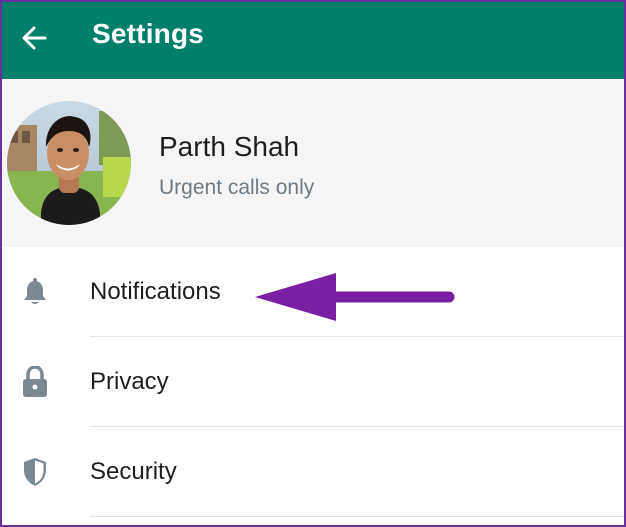 The height and width of the screenshot is (527, 626). What do you see at coordinates (69, 163) in the screenshot?
I see `avatar` at bounding box center [69, 163].